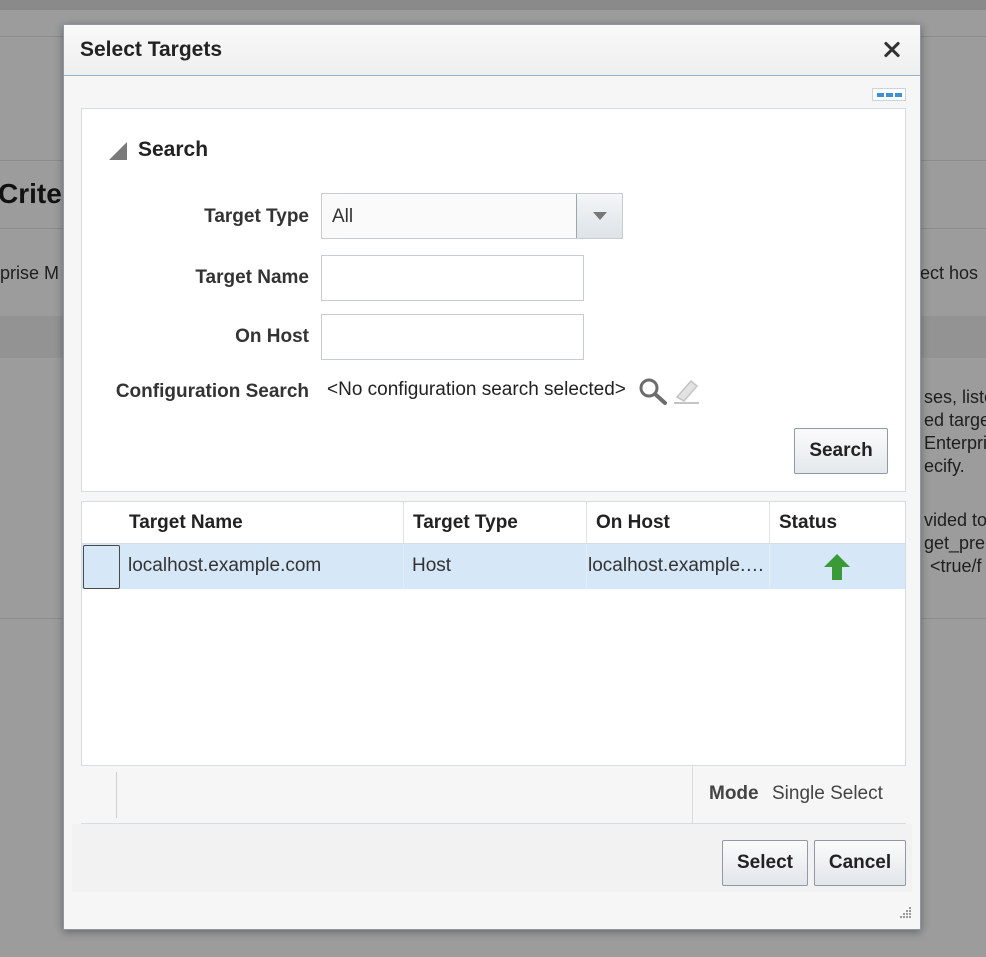 The width and height of the screenshot is (986, 957). What do you see at coordinates (452, 337) in the screenshot?
I see `on-host-input` at bounding box center [452, 337].